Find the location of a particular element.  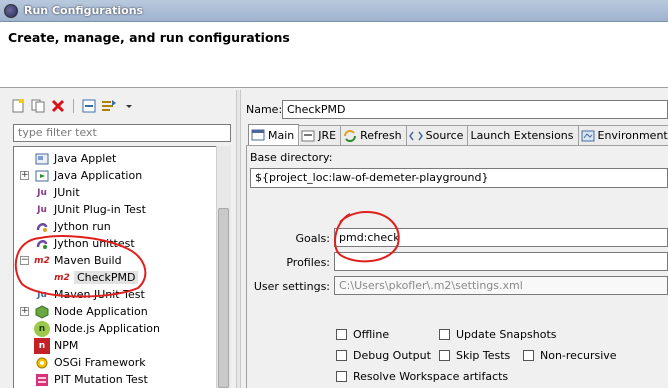

tree-item-label: Maven Build is located at coordinates (88, 260).